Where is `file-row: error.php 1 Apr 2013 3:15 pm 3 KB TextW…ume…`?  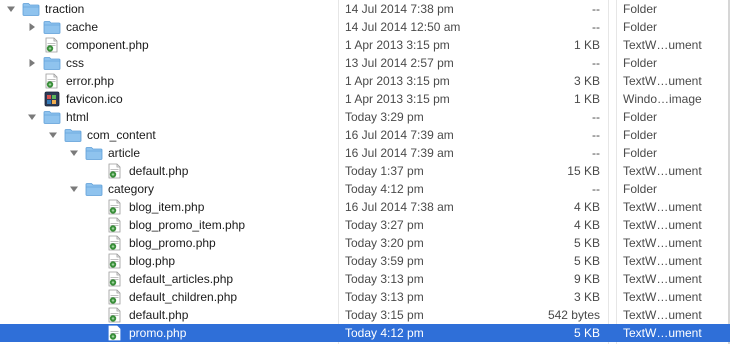
file-row: error.php 1 Apr 2013 3:15 pm 3 KB TextW…ume… is located at coordinates (365, 81).